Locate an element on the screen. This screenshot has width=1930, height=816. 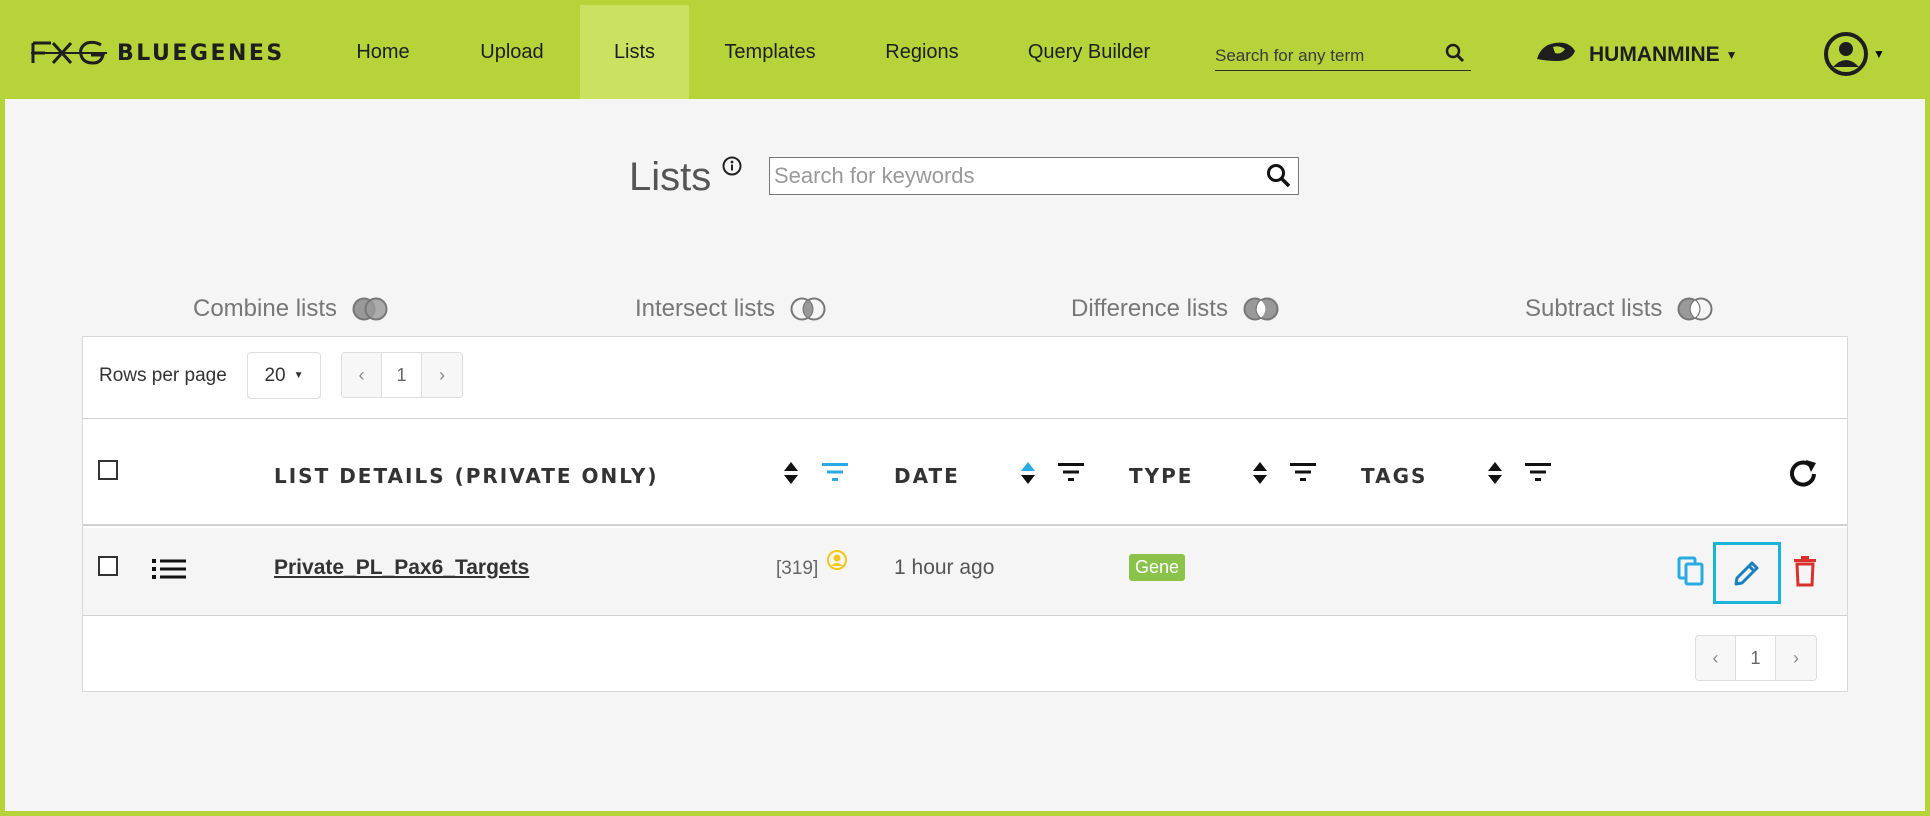
mine-name: HUMANMINE is located at coordinates (1654, 54).